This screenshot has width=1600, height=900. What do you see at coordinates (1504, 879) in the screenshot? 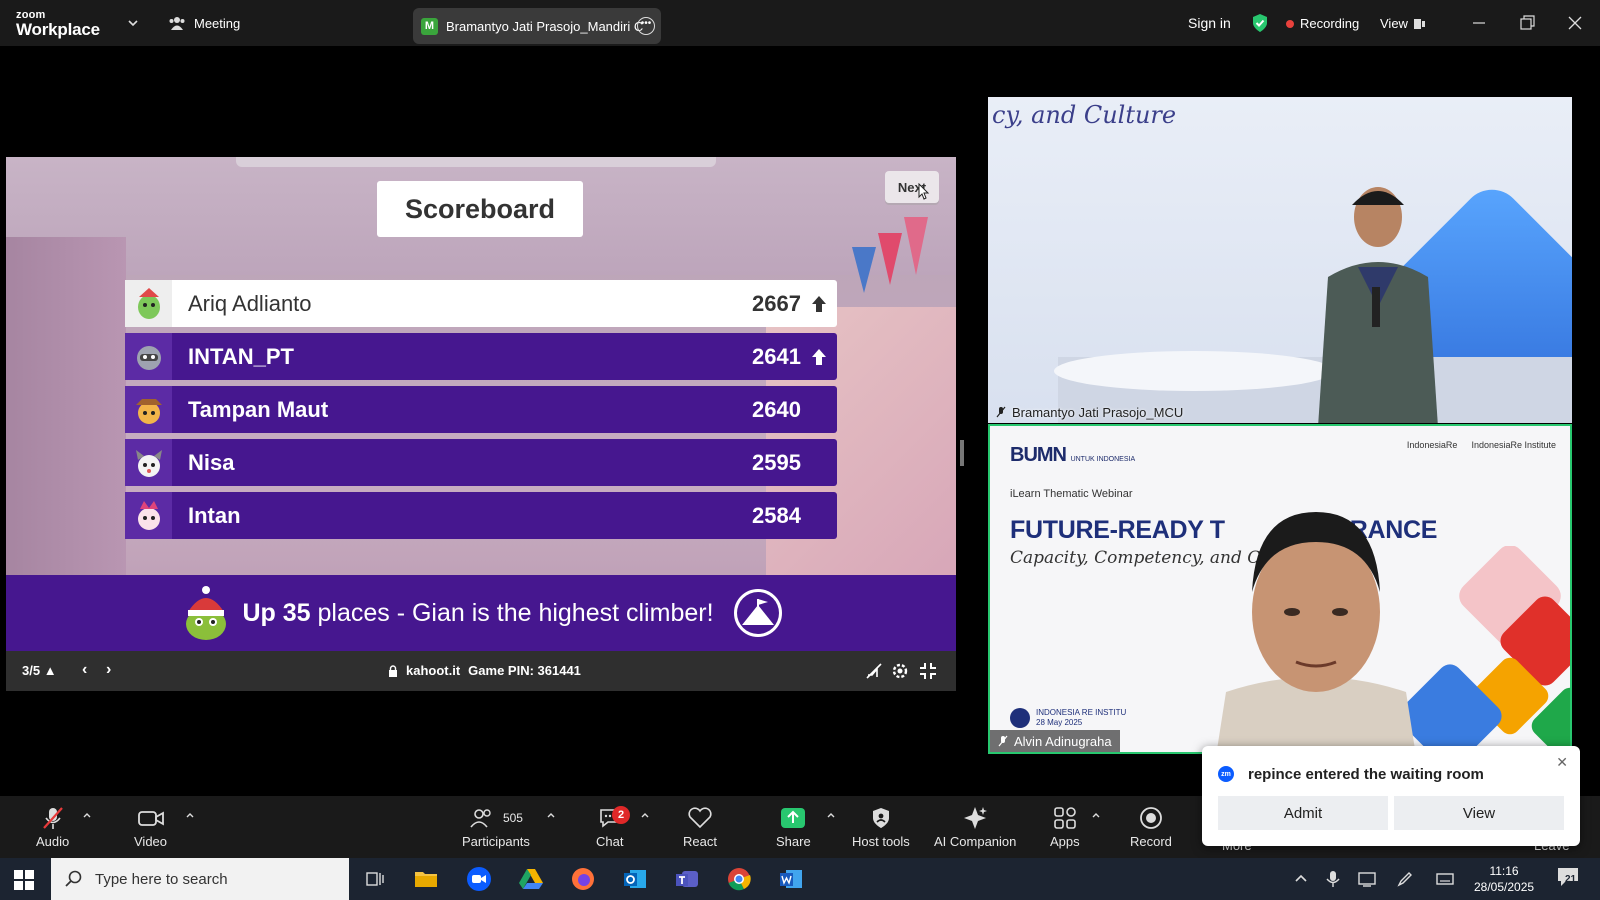
I see `taskbar-clock: 11:16 28/05/2025` at bounding box center [1504, 879].